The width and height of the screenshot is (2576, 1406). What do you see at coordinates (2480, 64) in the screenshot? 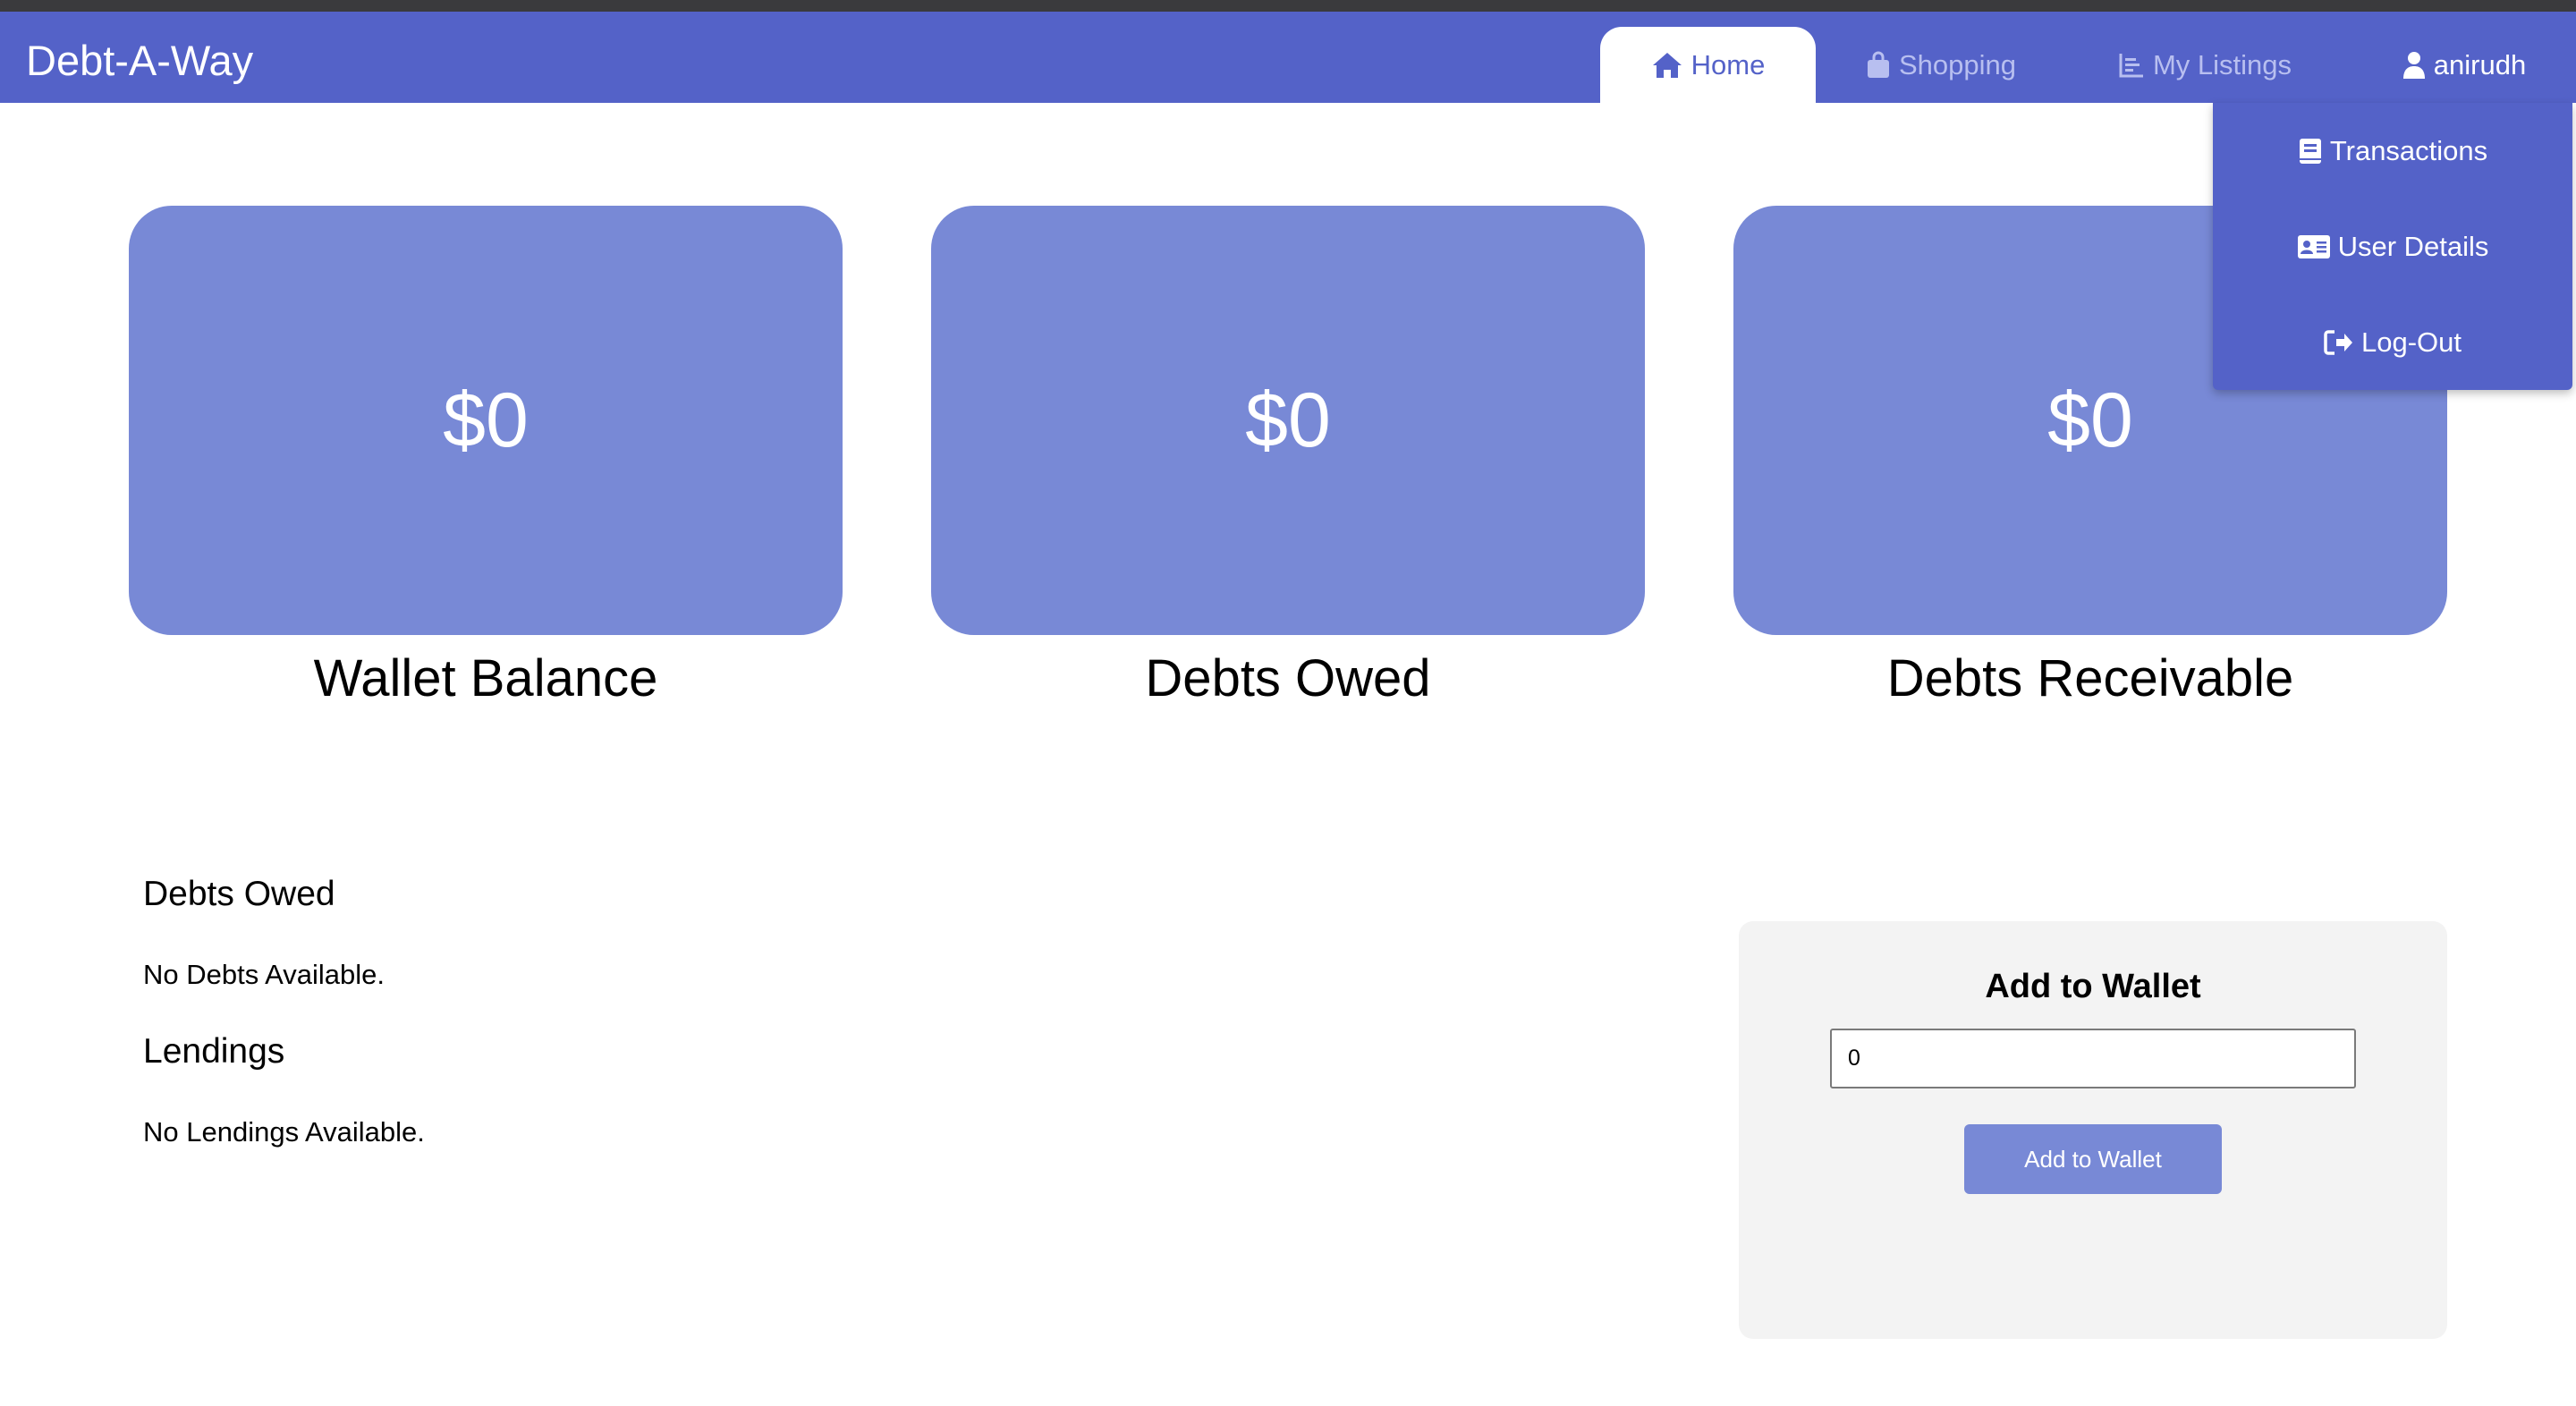
I see `user-name-label: anirudh` at bounding box center [2480, 64].